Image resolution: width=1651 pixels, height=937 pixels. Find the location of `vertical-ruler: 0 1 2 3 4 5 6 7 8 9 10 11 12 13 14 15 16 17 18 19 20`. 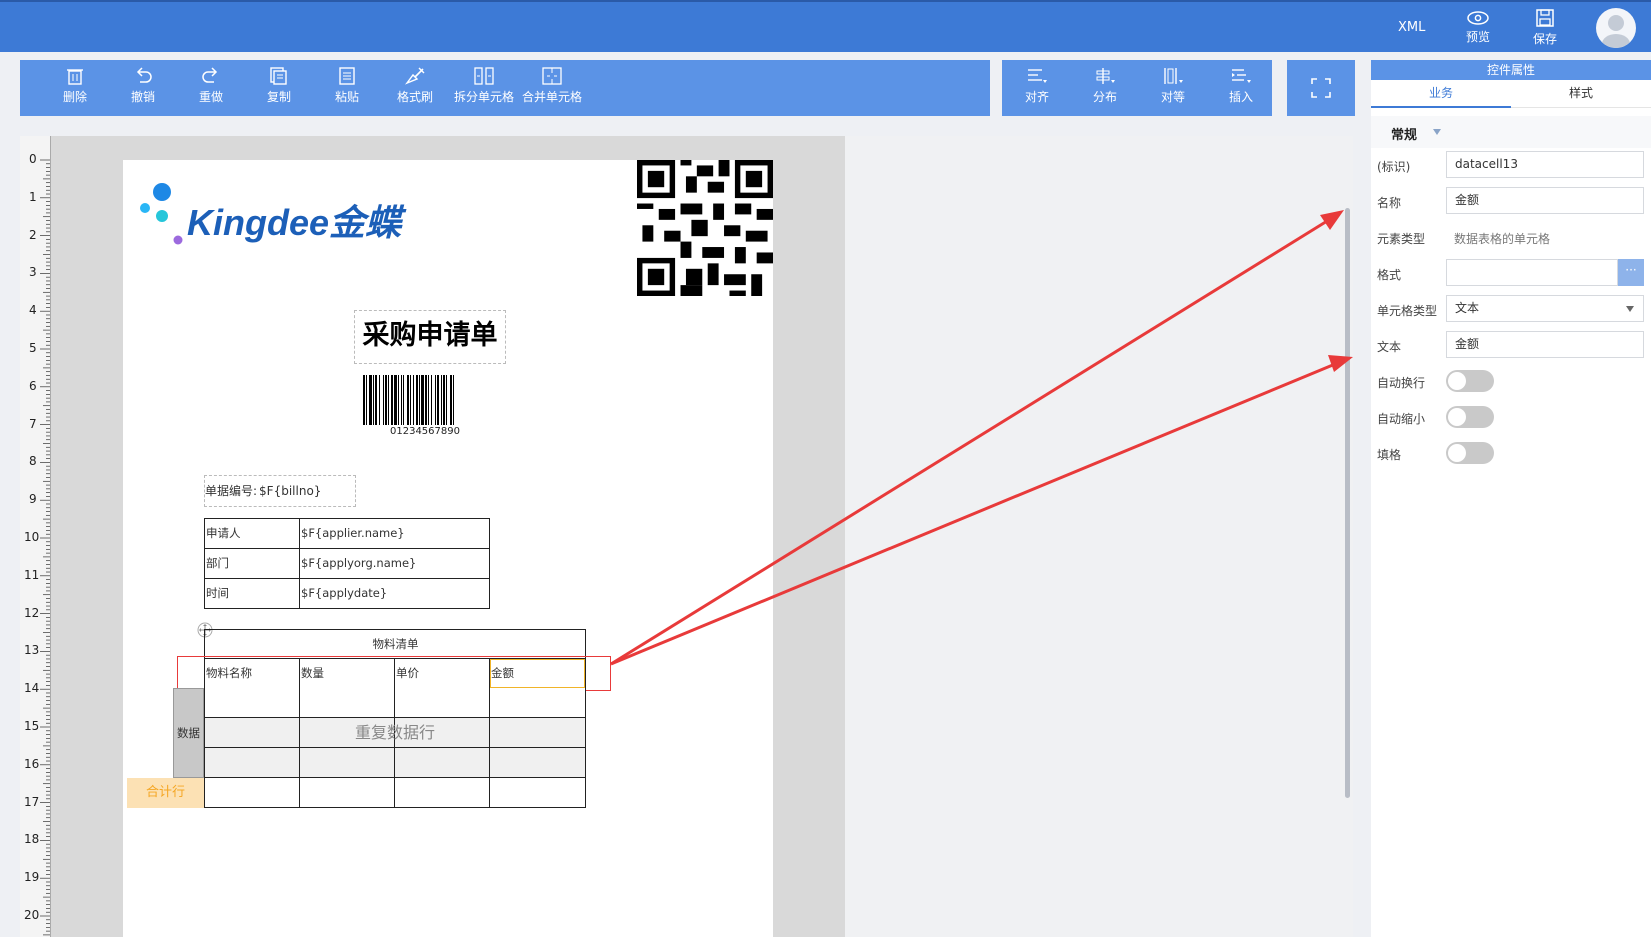

vertical-ruler: 0 1 2 3 4 5 6 7 8 9 10 11 12 13 14 15 16 17 18 19 20 is located at coordinates (35, 536).